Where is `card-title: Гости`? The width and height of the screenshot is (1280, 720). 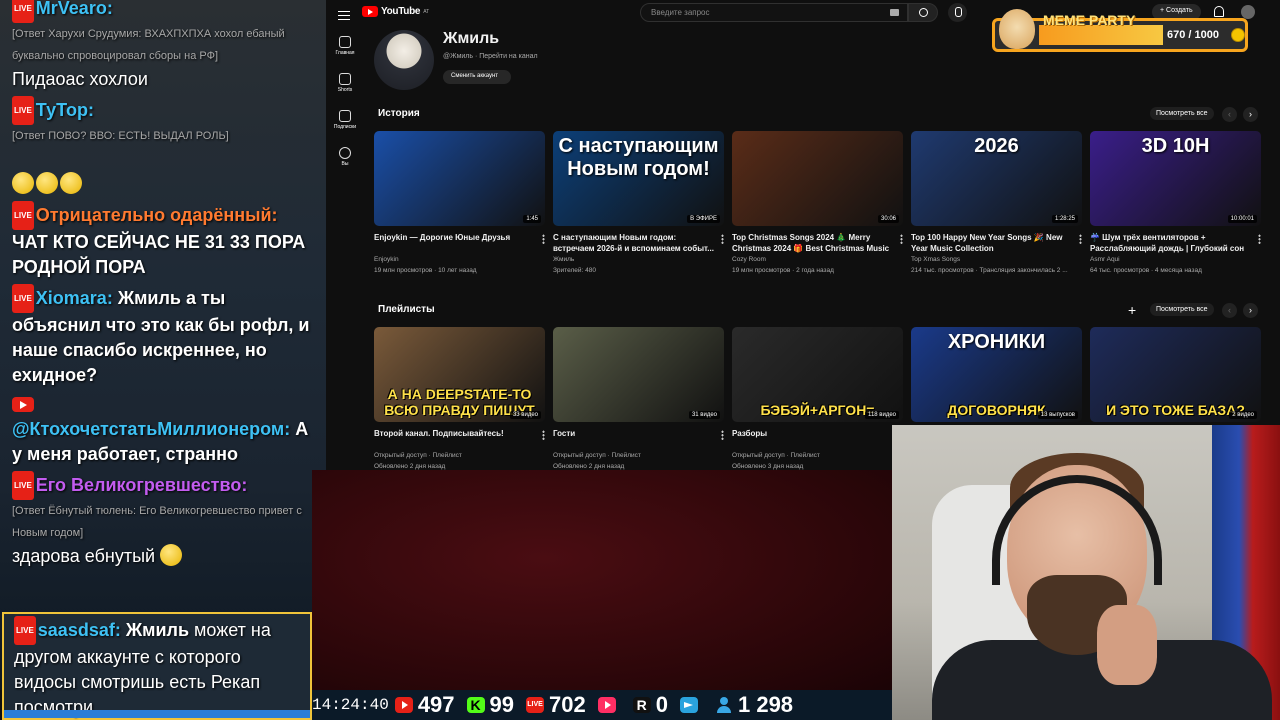
card-title: Гости is located at coordinates (638, 439).